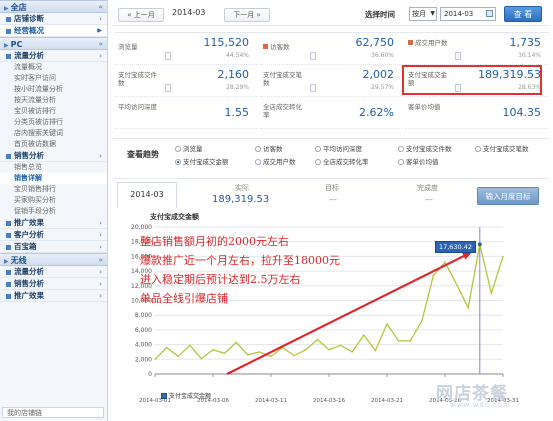  What do you see at coordinates (174, 217) in the screenshot?
I see `chart-title: 支付宝成交金额` at bounding box center [174, 217].